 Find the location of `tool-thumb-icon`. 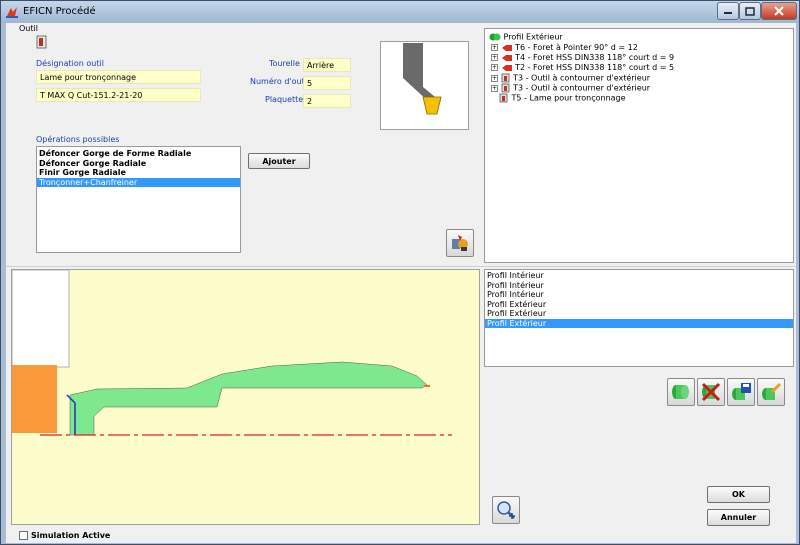

tool-thumb-icon is located at coordinates (41, 42).